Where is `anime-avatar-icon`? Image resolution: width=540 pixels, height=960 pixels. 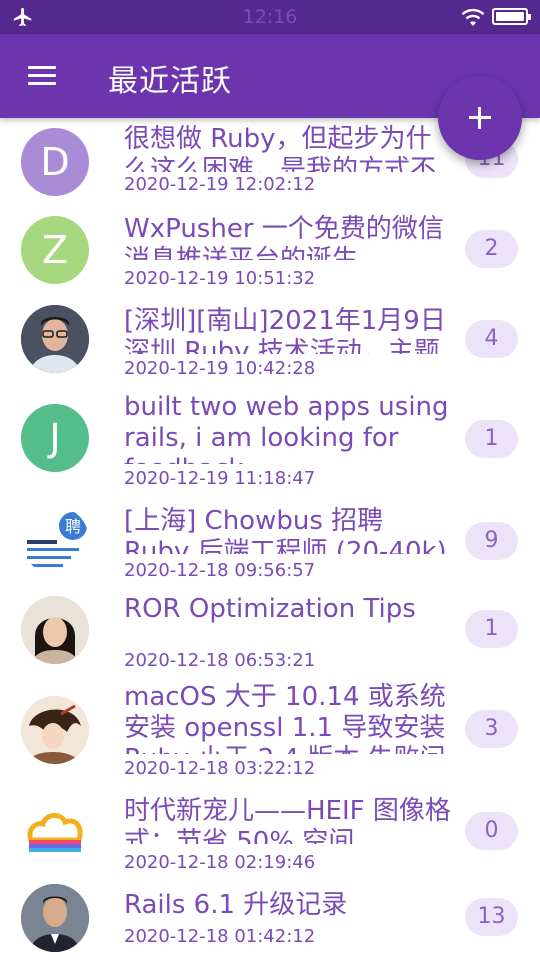 anime-avatar-icon is located at coordinates (55, 730).